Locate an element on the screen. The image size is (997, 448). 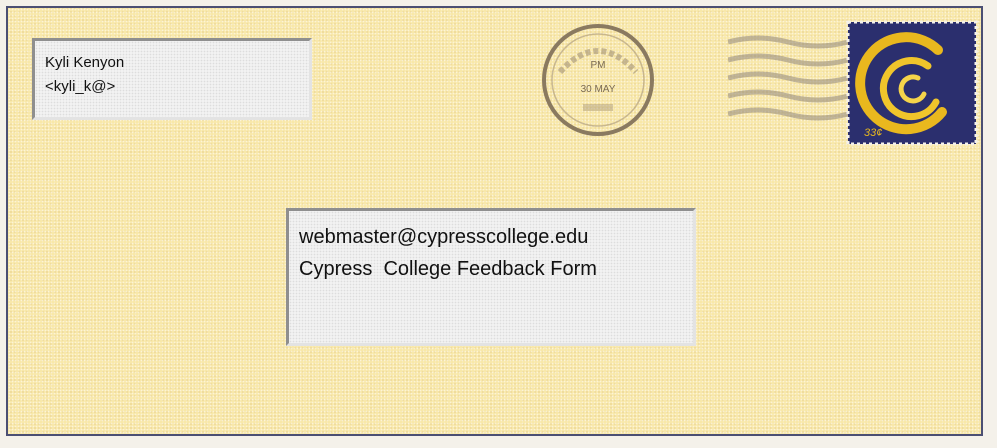
stamp-icon: 33¢ is located at coordinates (912, 83).